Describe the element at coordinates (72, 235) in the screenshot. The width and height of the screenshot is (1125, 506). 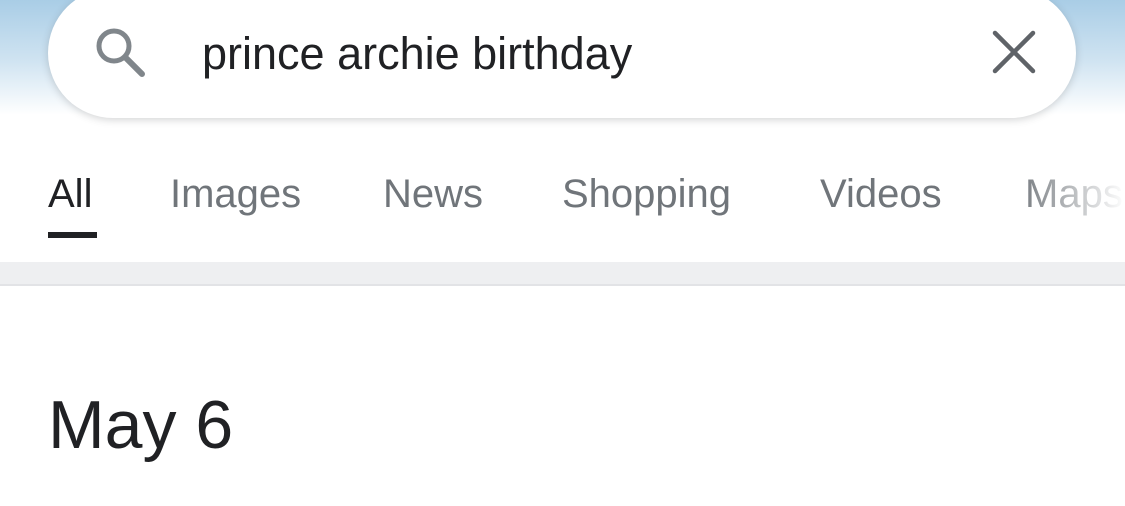
I see `active-tab-indicator` at that location.